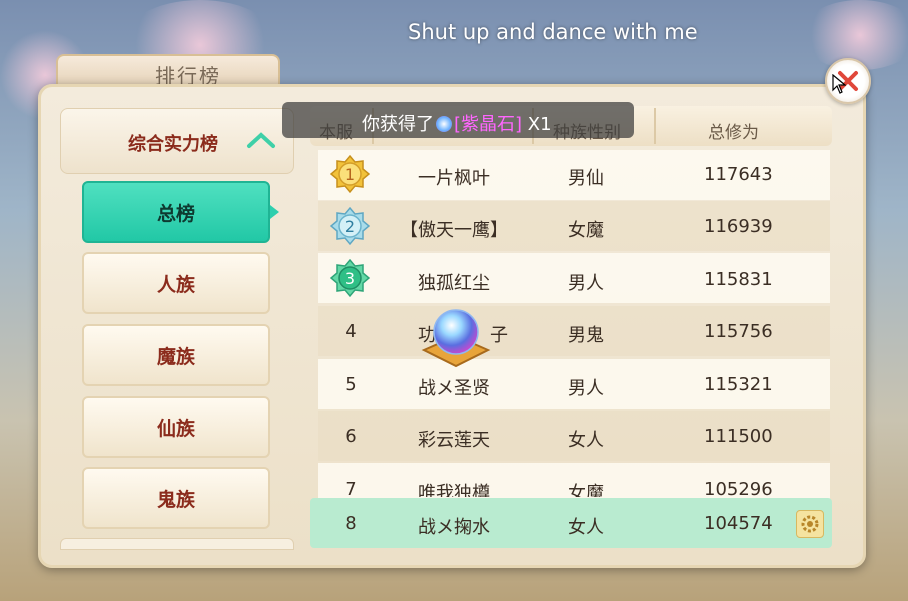 The height and width of the screenshot is (601, 908). I want to click on svg-text: 1, so click(350, 174).